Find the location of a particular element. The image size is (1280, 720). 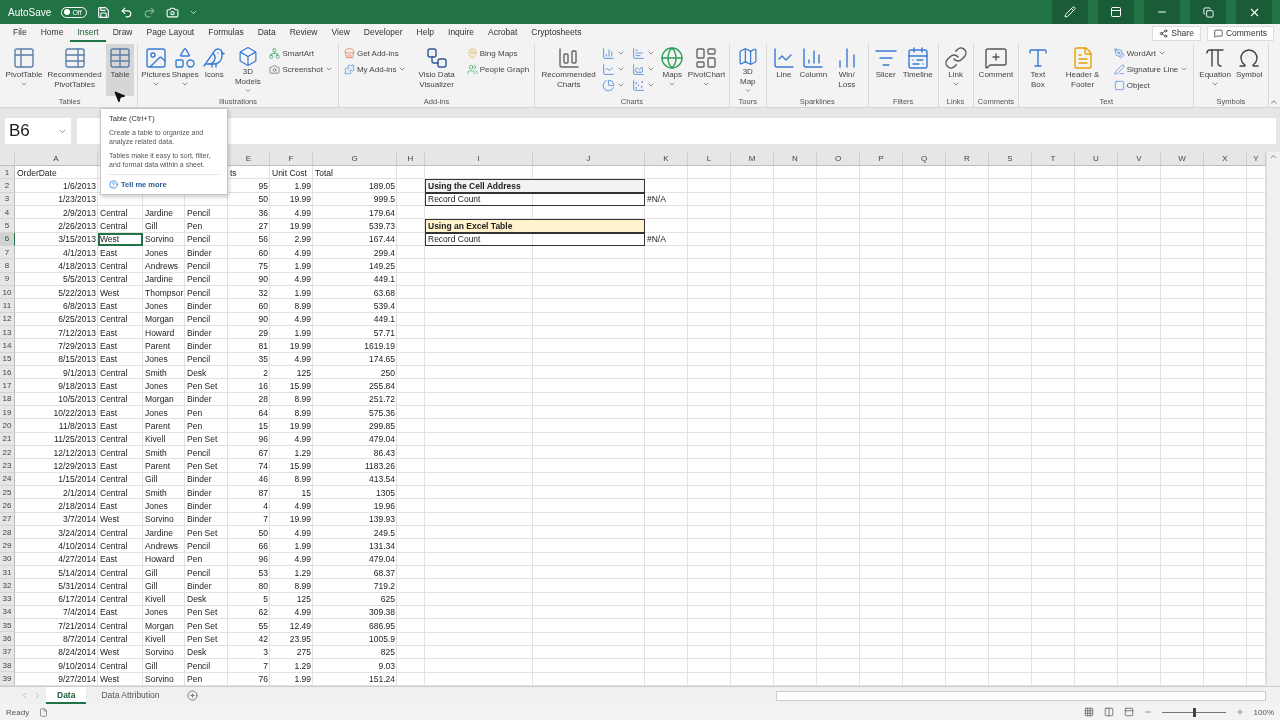

scroll-up-icon is located at coordinates (1273, 156).